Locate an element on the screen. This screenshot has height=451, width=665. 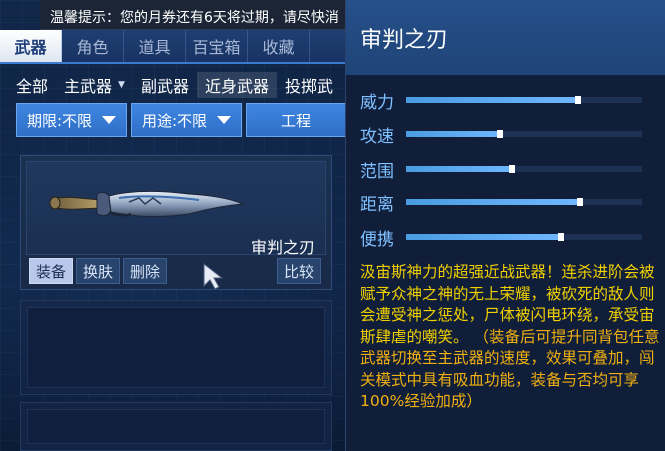
filter-bar: 期限:不限 用途:不限 工程 is located at coordinates (181, 120).